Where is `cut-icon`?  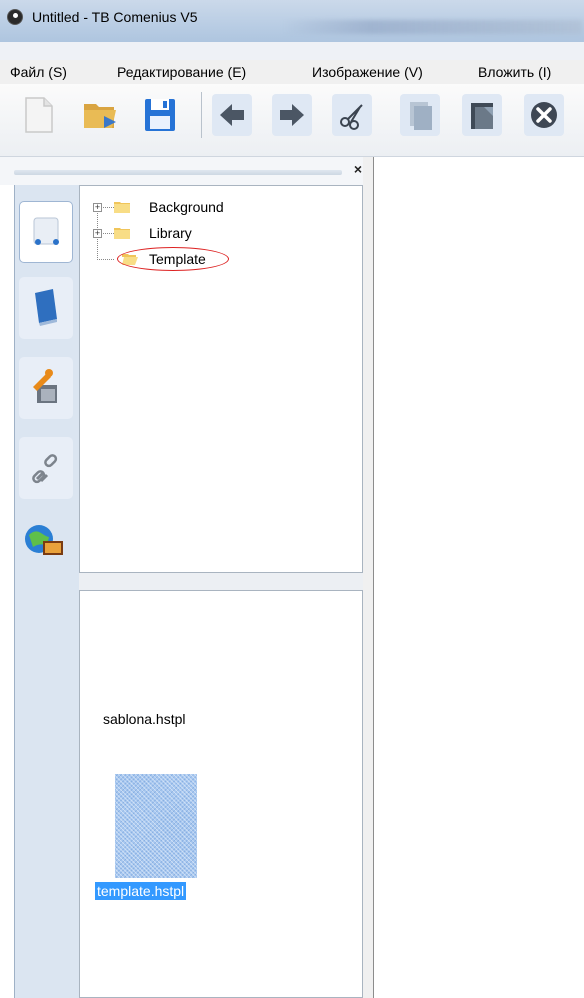 cut-icon is located at coordinates (351, 117).